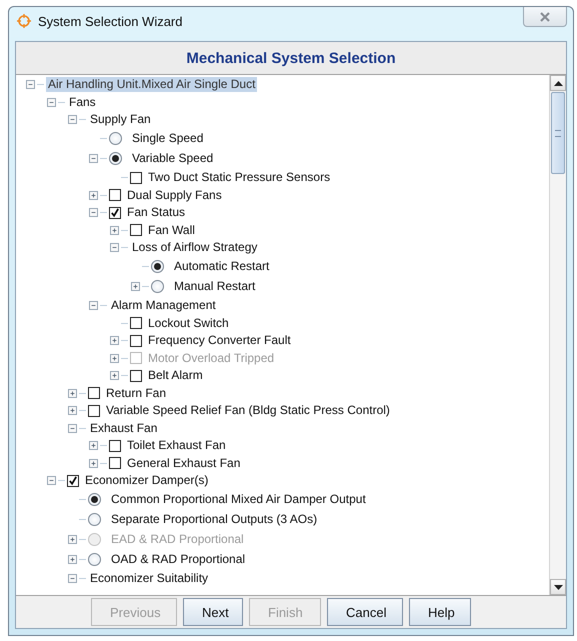 This screenshot has width=577, height=641. Describe the element at coordinates (152, 84) in the screenshot. I see `tree-item: Air Handling Unit.Mixed Air Single Duct` at that location.